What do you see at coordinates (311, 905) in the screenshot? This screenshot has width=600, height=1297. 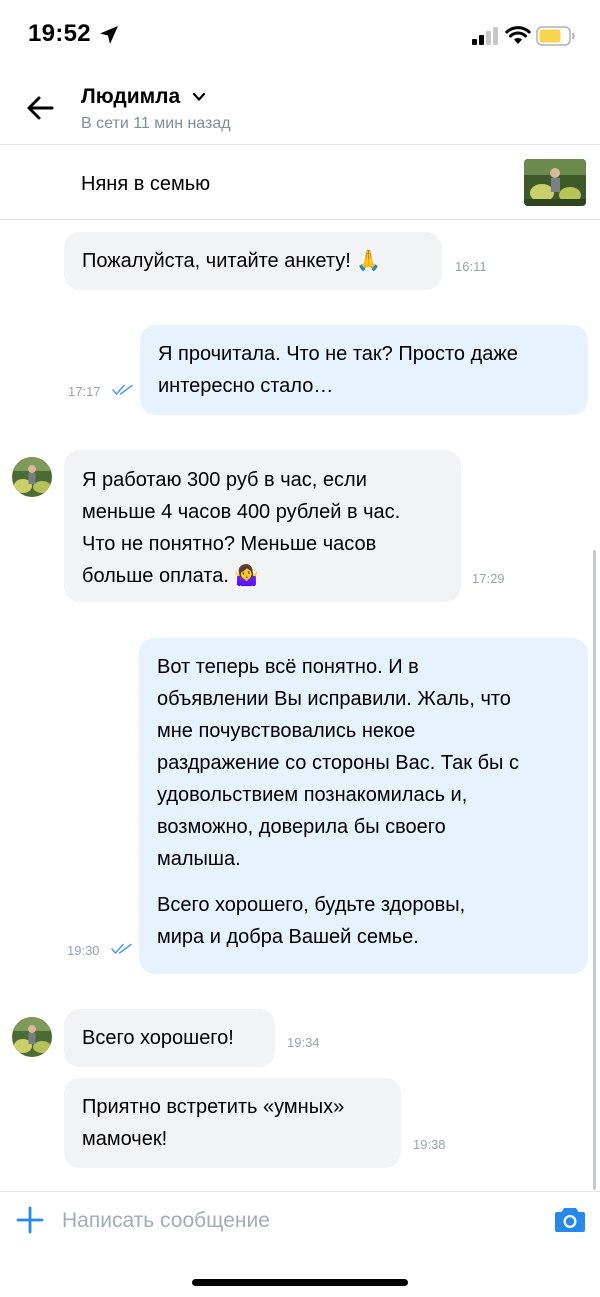 I see `message-line: Всего хорошего, будьте здоровы,` at bounding box center [311, 905].